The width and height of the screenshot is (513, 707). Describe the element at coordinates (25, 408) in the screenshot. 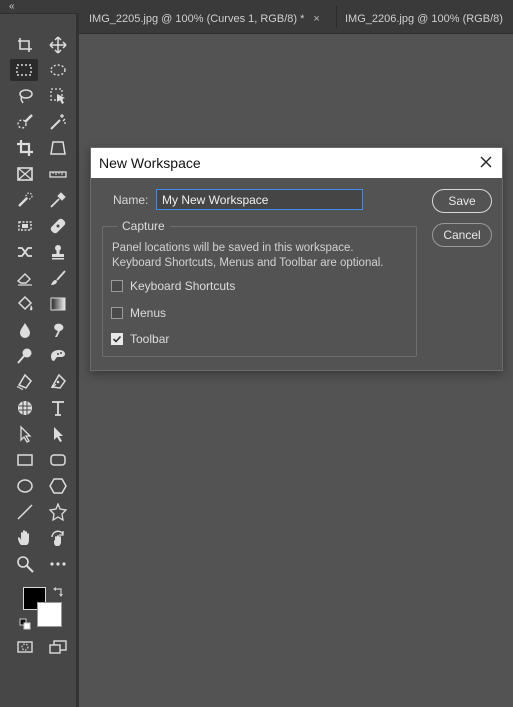

I see `color-sampler-3d-icon` at that location.